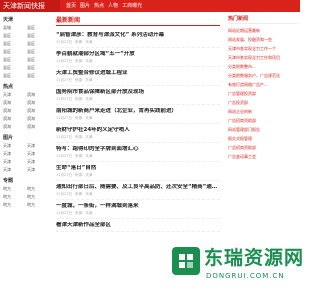 Image resolution: width=320 pixels, height=300 pixels. I want to click on nav-item-hot: 热点, so click(99, 6).